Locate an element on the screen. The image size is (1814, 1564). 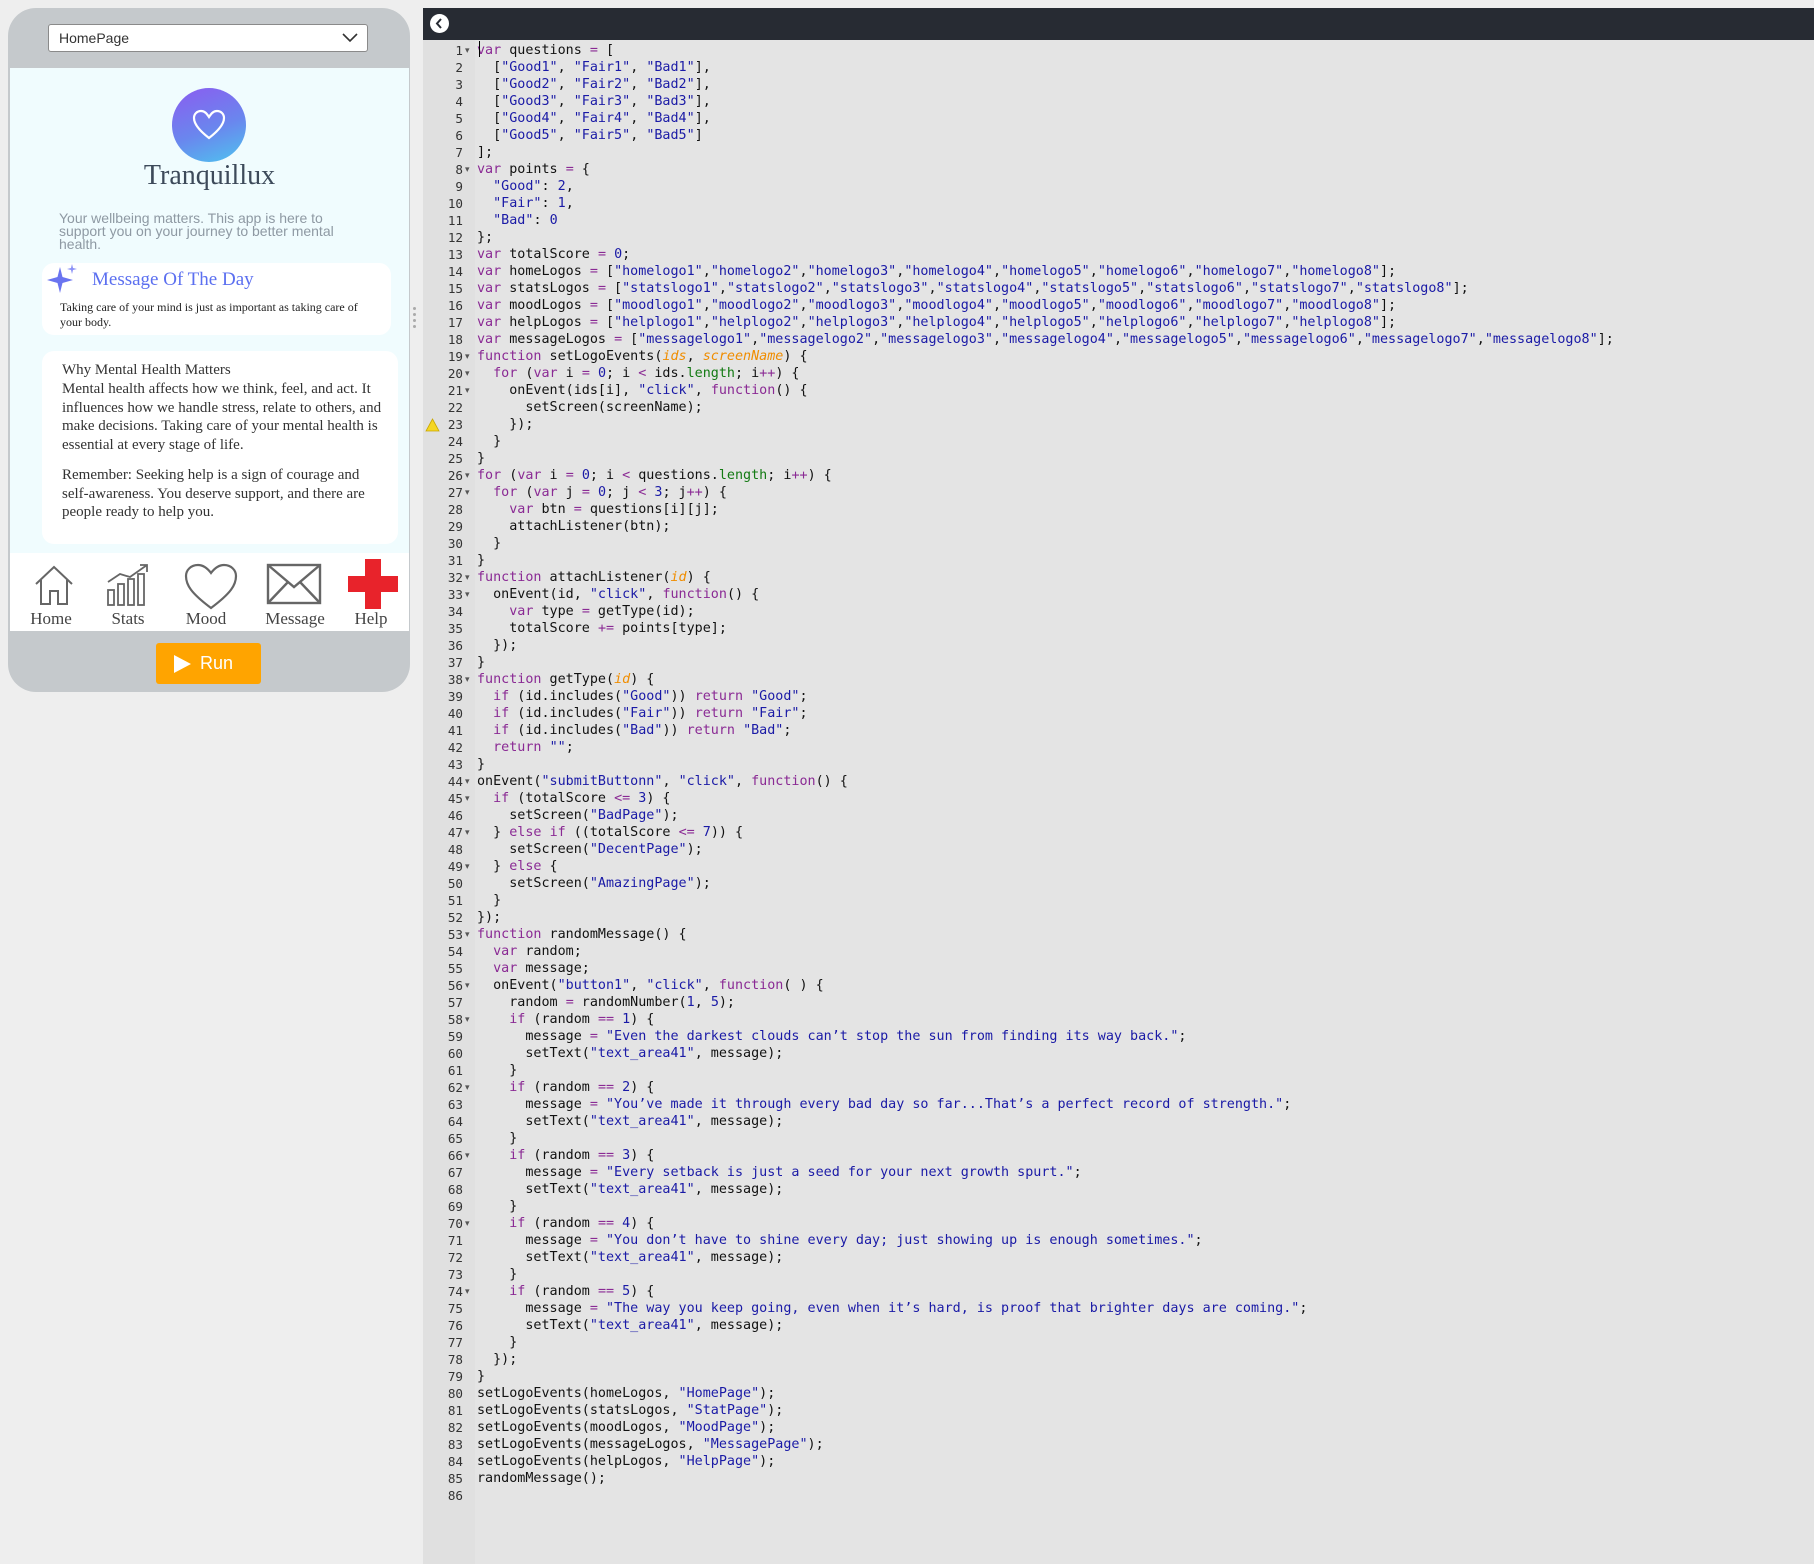
run-button: Run is located at coordinates (208, 663).